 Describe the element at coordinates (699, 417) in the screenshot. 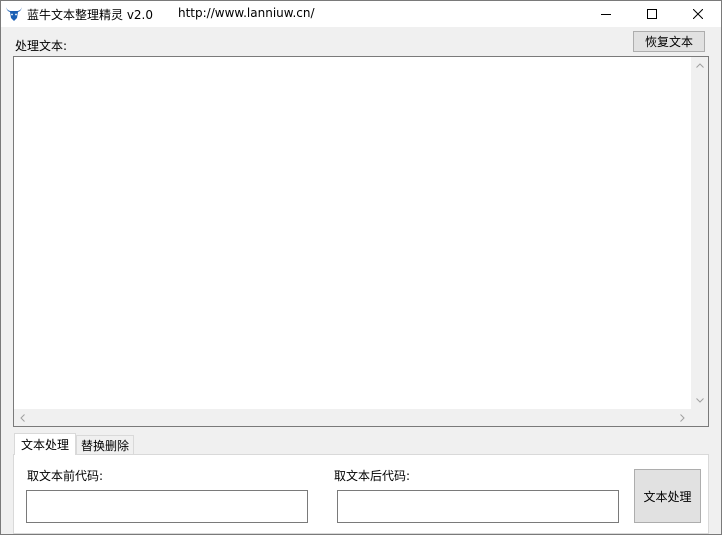

I see `scroll-corner` at that location.